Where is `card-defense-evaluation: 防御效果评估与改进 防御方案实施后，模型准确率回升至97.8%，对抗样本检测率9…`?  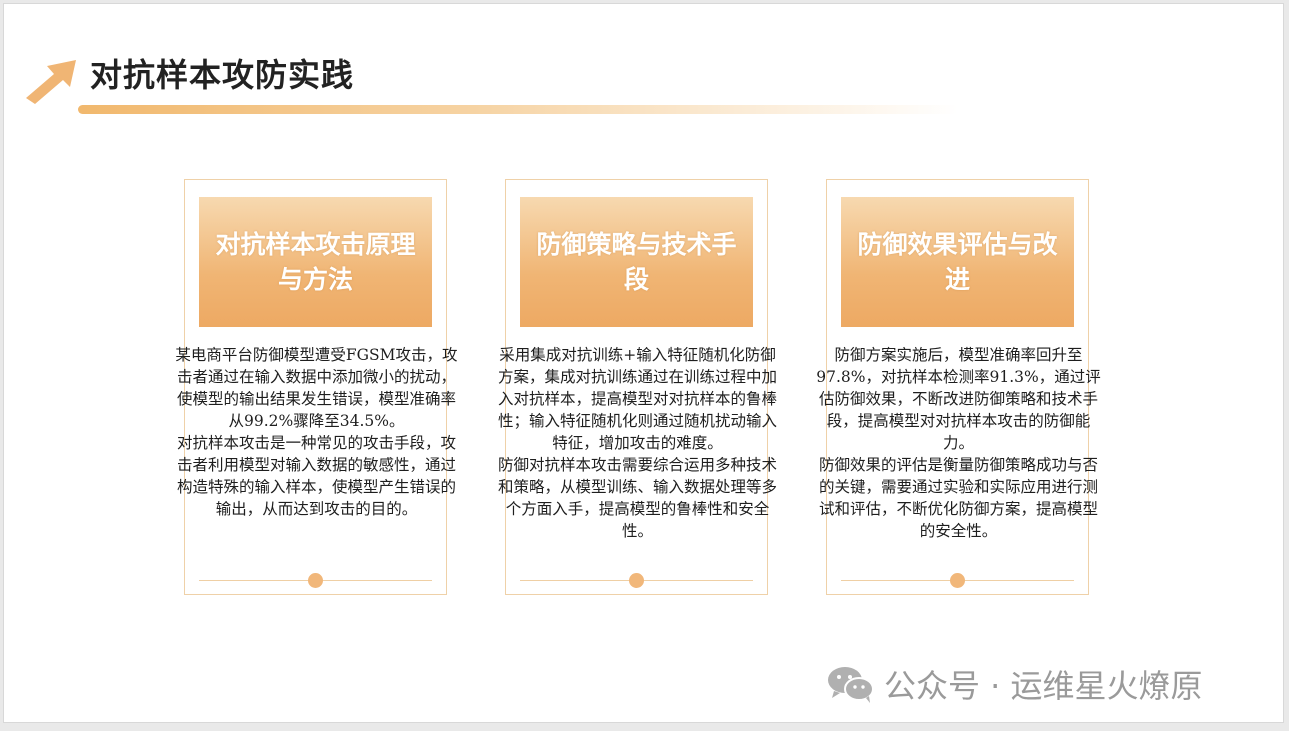
card-defense-evaluation: 防御效果评估与改进 防御方案实施后，模型准确率回升至97.8%，对抗样本检测率9… is located at coordinates (958, 387).